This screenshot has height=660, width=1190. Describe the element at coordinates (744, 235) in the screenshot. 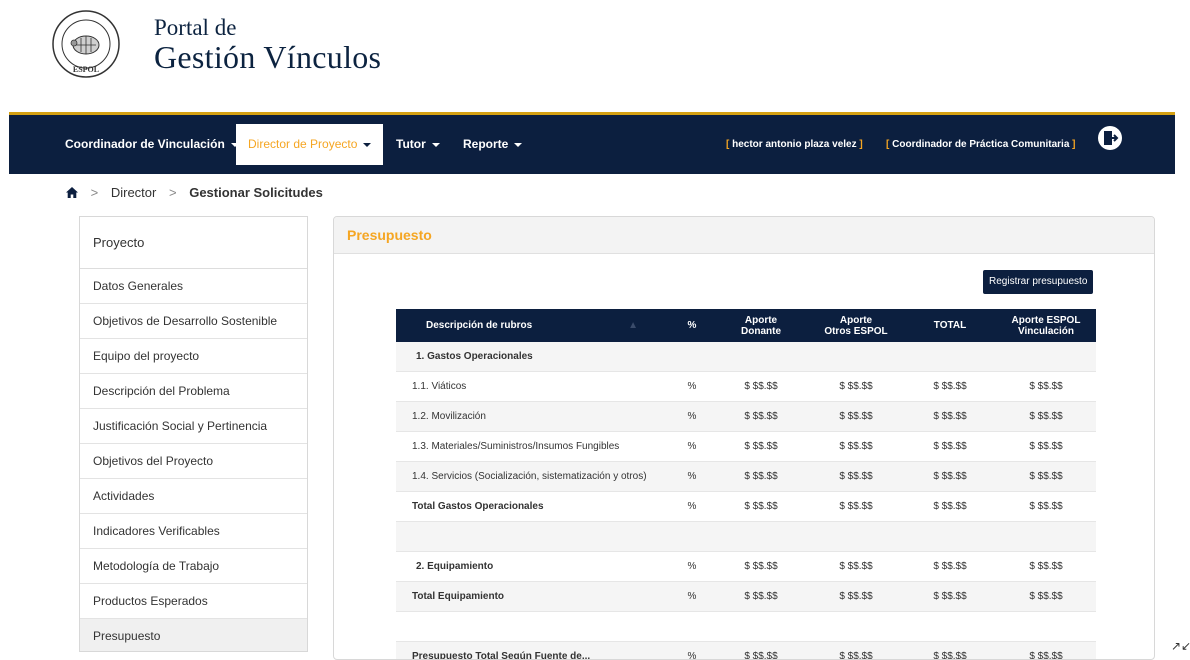

I see `panel-title: Presupuesto` at that location.